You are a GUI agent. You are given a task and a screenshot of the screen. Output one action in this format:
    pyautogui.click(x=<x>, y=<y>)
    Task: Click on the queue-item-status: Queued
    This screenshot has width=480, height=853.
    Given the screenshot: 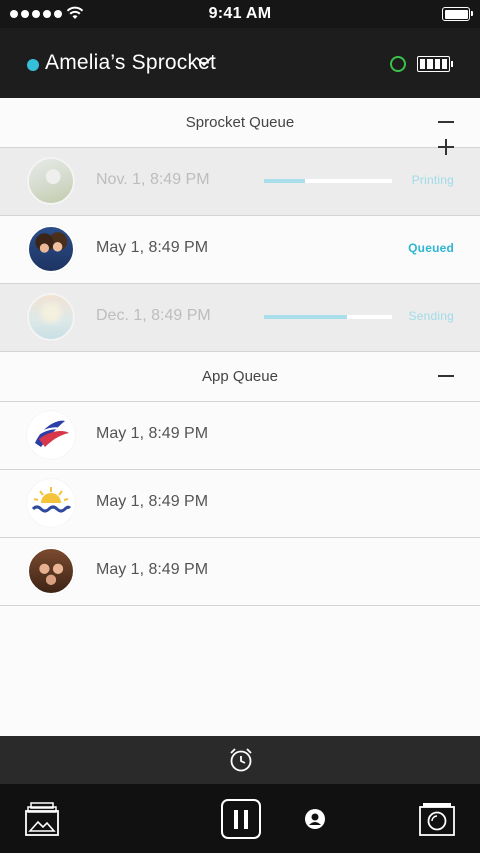 What is the action you would take?
    pyautogui.click(x=431, y=248)
    